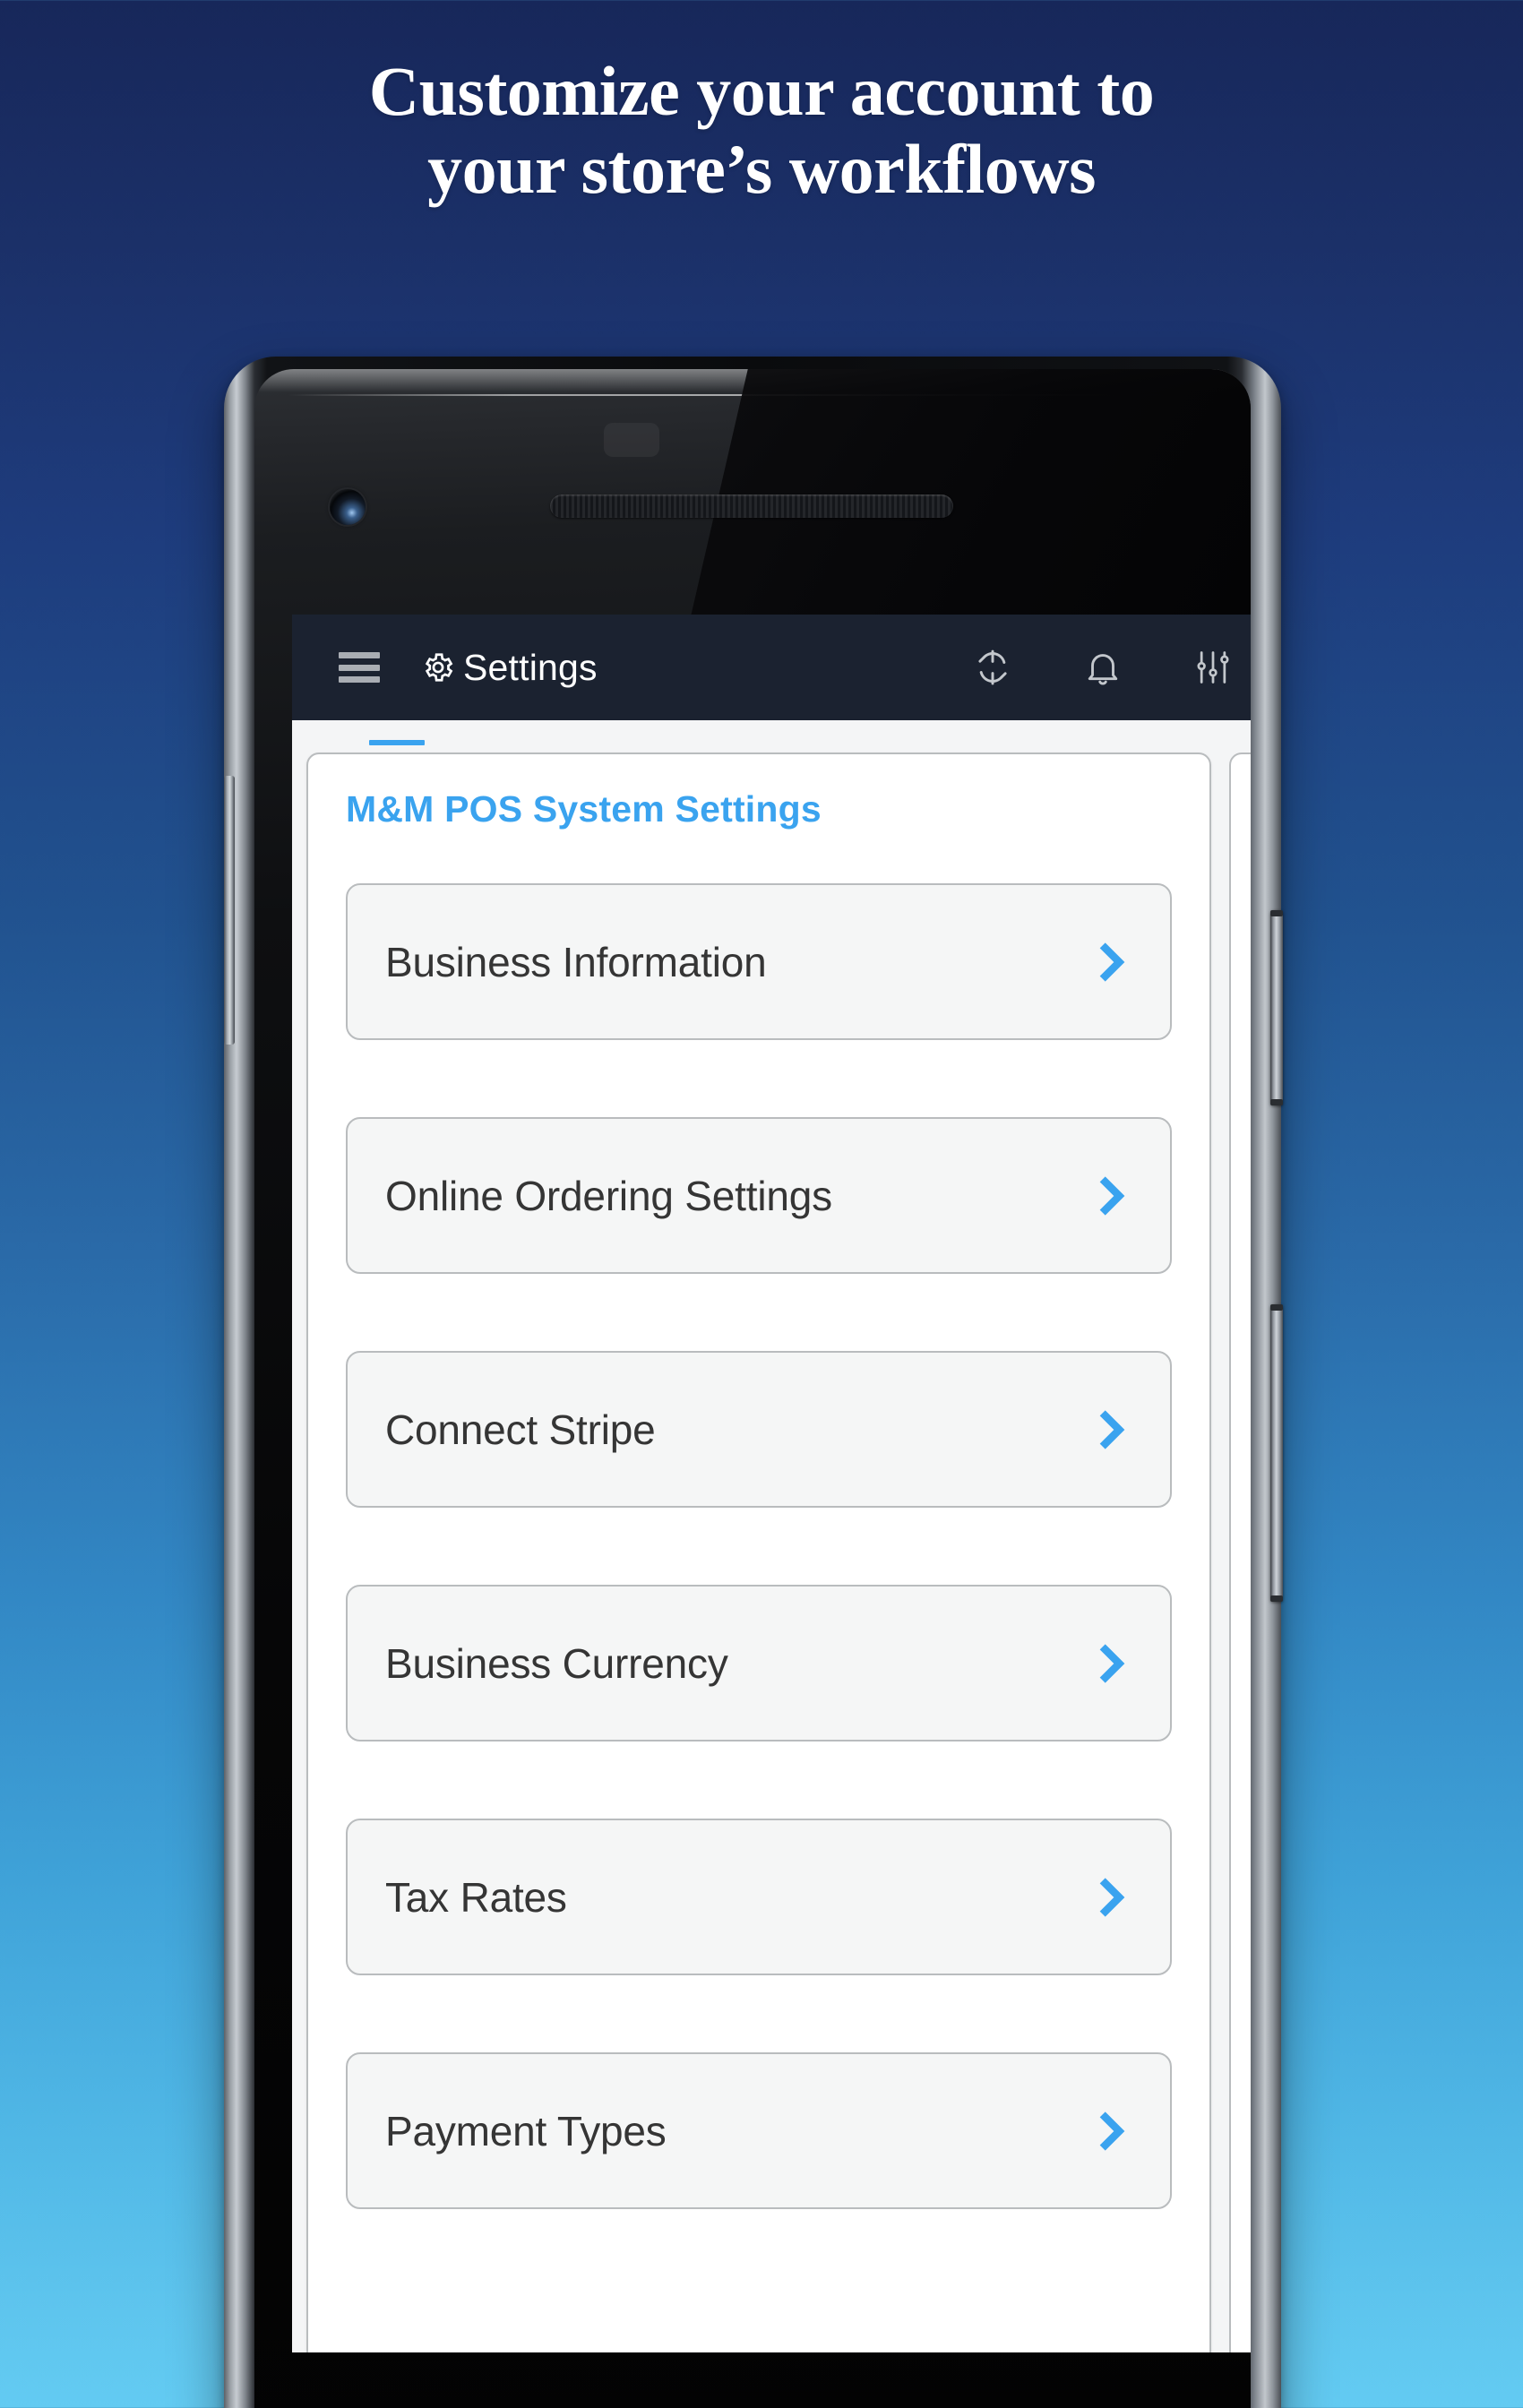  Describe the element at coordinates (759, 1897) in the screenshot. I see `settings-row-tax-rates: Tax Rates` at that location.